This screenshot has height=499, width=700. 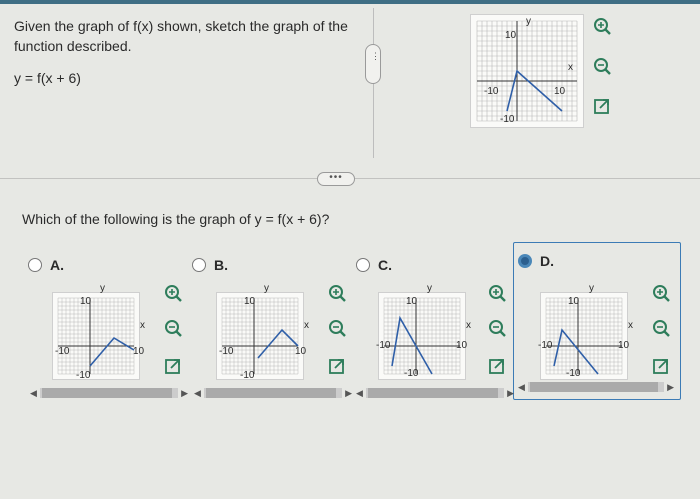 What do you see at coordinates (374, 265) in the screenshot?
I see `option-c: C.` at bounding box center [374, 265].